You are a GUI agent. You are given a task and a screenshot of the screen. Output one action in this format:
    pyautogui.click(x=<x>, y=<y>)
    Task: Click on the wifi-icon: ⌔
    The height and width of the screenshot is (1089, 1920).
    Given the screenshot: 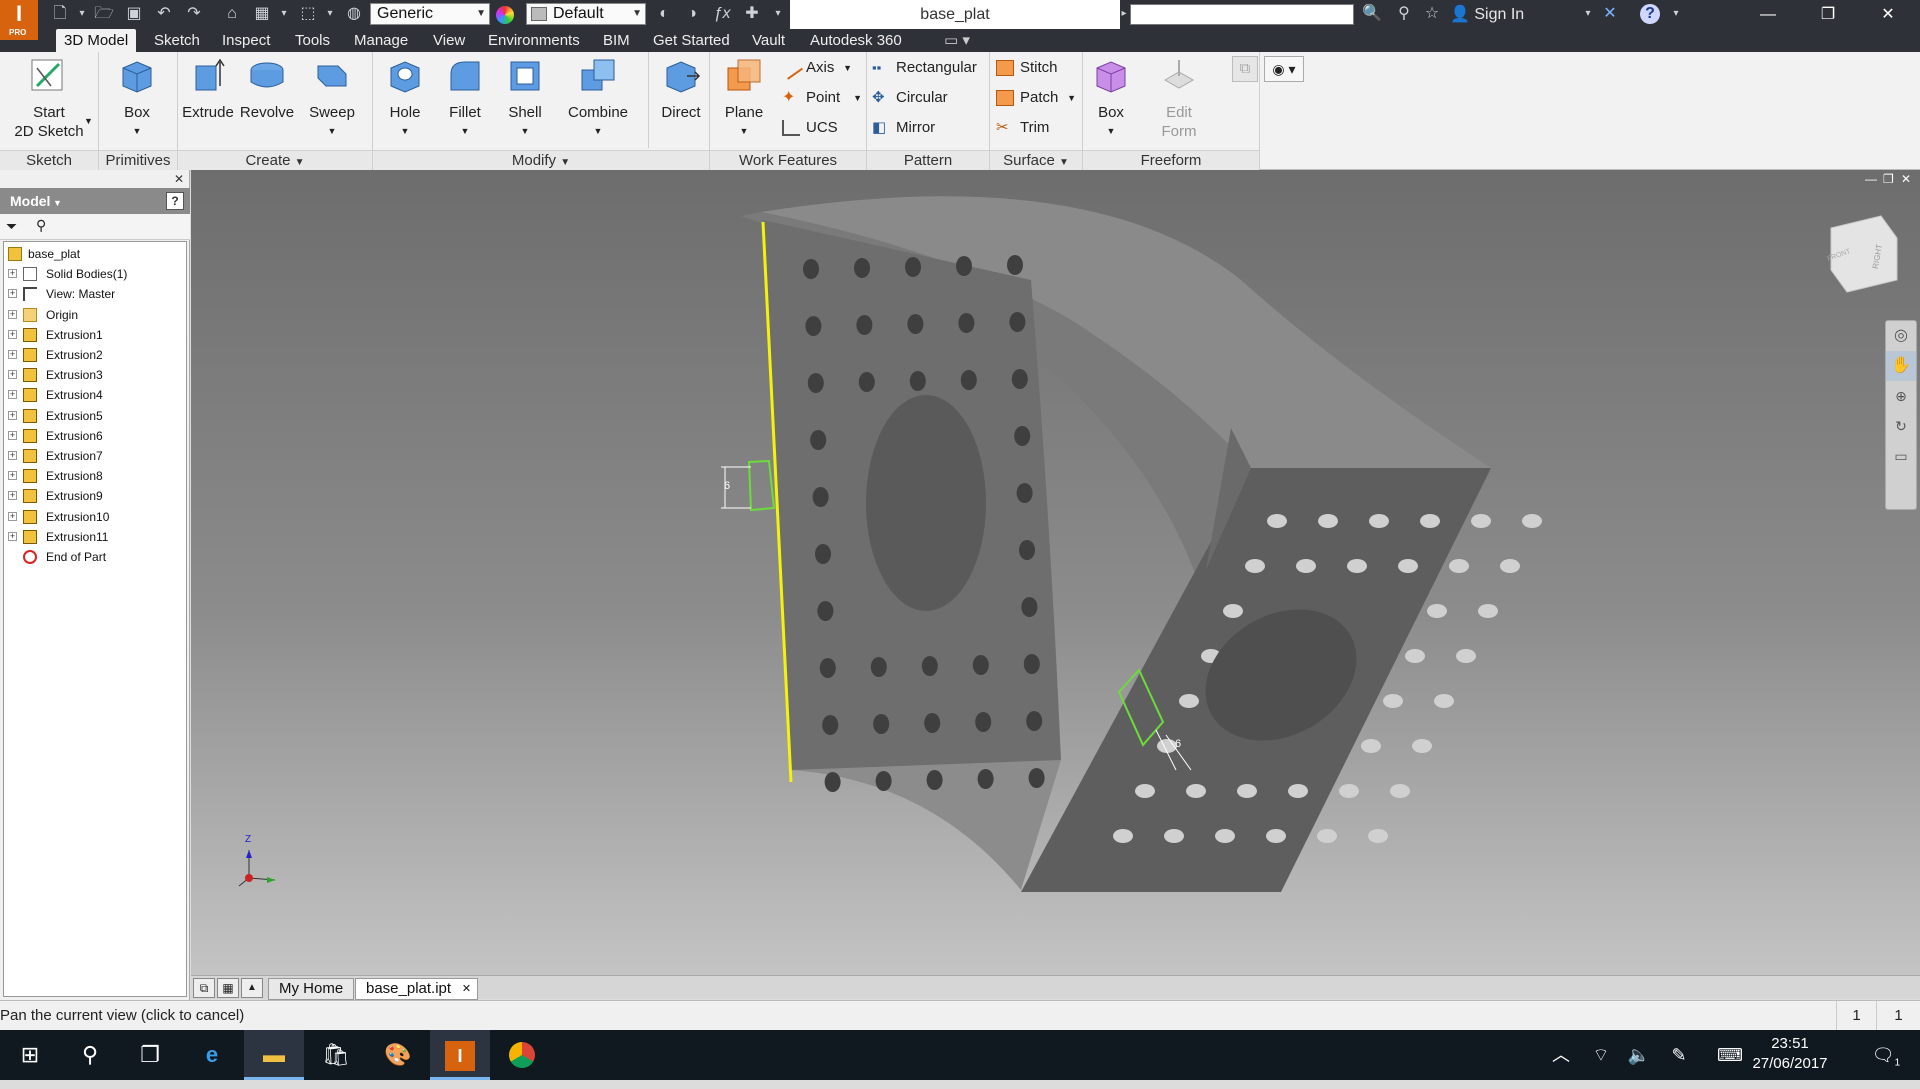 What is the action you would take?
    pyautogui.click(x=1601, y=1055)
    